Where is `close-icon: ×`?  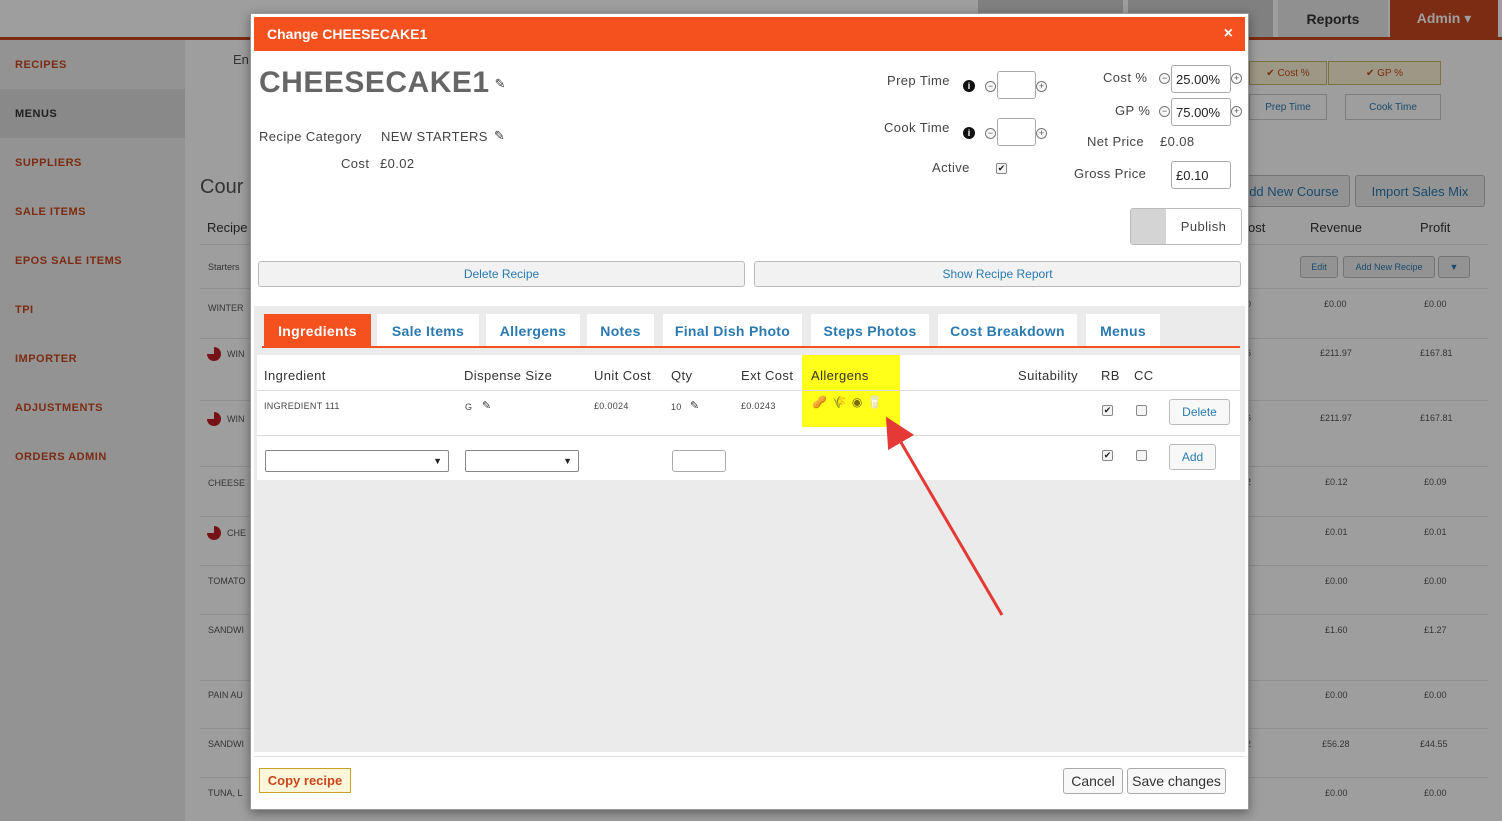
close-icon: × is located at coordinates (1228, 34).